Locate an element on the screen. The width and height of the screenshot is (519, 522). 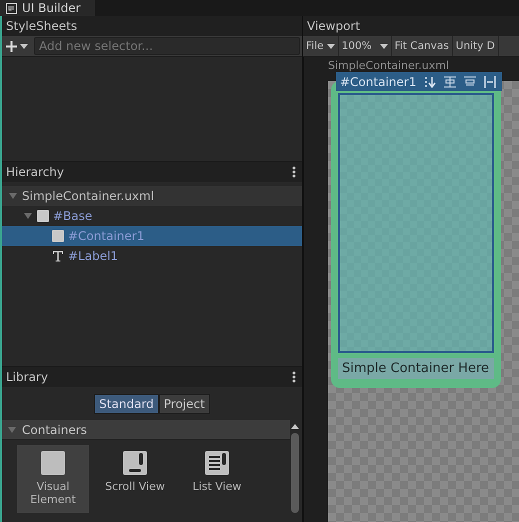
tree-item: SimpleContainer.uxml is located at coordinates (152, 196).